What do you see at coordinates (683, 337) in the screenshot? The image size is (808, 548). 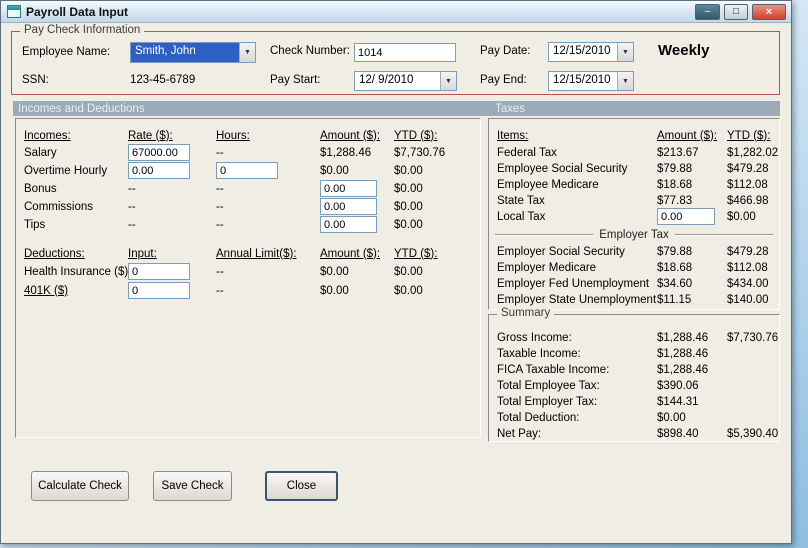 I see `summary-value: $1,288.46` at bounding box center [683, 337].